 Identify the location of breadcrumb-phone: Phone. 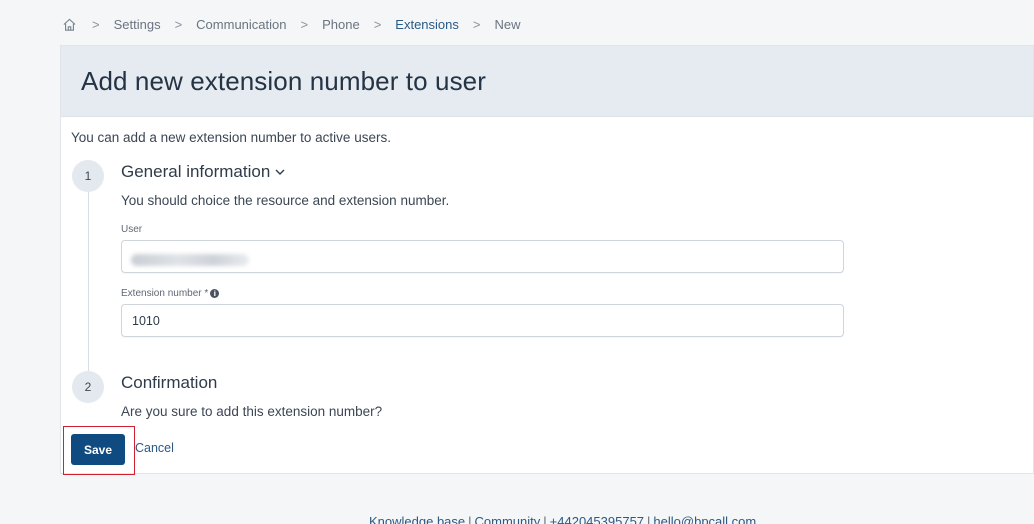
(341, 24).